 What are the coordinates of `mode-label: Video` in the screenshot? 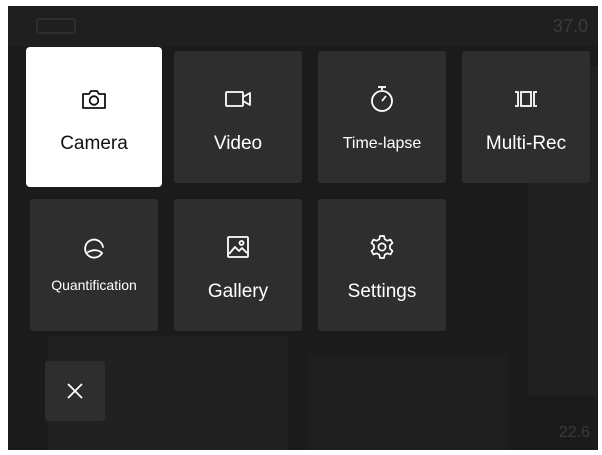 It's located at (238, 143).